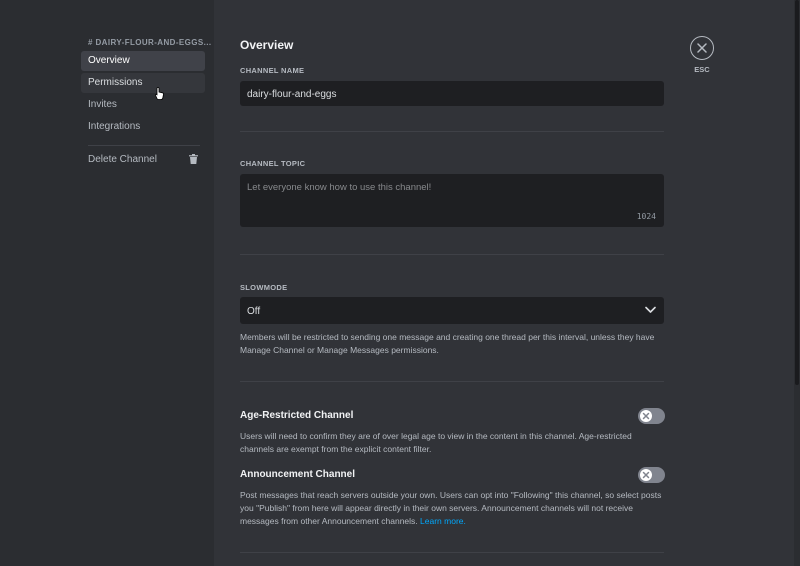 This screenshot has height=566, width=800. Describe the element at coordinates (143, 127) in the screenshot. I see `sidebar-item-integrations: Integrations` at that location.